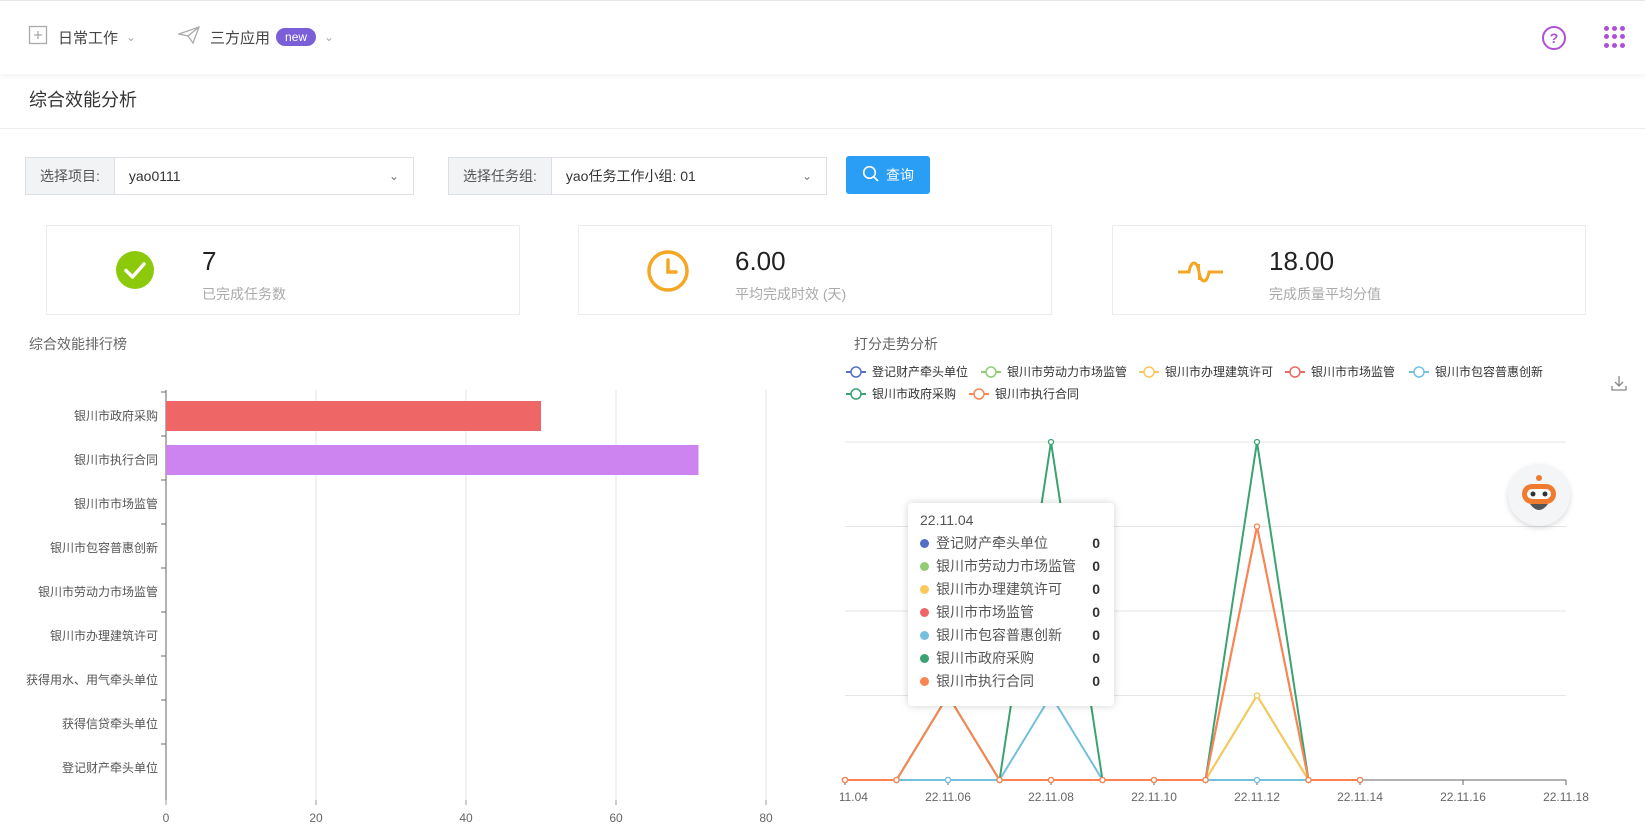 This screenshot has width=1645, height=835. Describe the element at coordinates (296, 37) in the screenshot. I see `new-badge: new` at that location.